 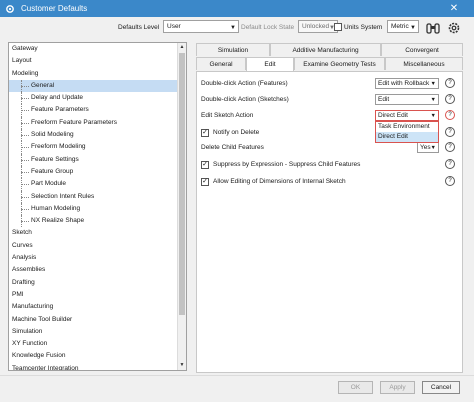 I want to click on tab-examine-geometry-tests: Examine Geometry Tests, so click(x=339, y=63).